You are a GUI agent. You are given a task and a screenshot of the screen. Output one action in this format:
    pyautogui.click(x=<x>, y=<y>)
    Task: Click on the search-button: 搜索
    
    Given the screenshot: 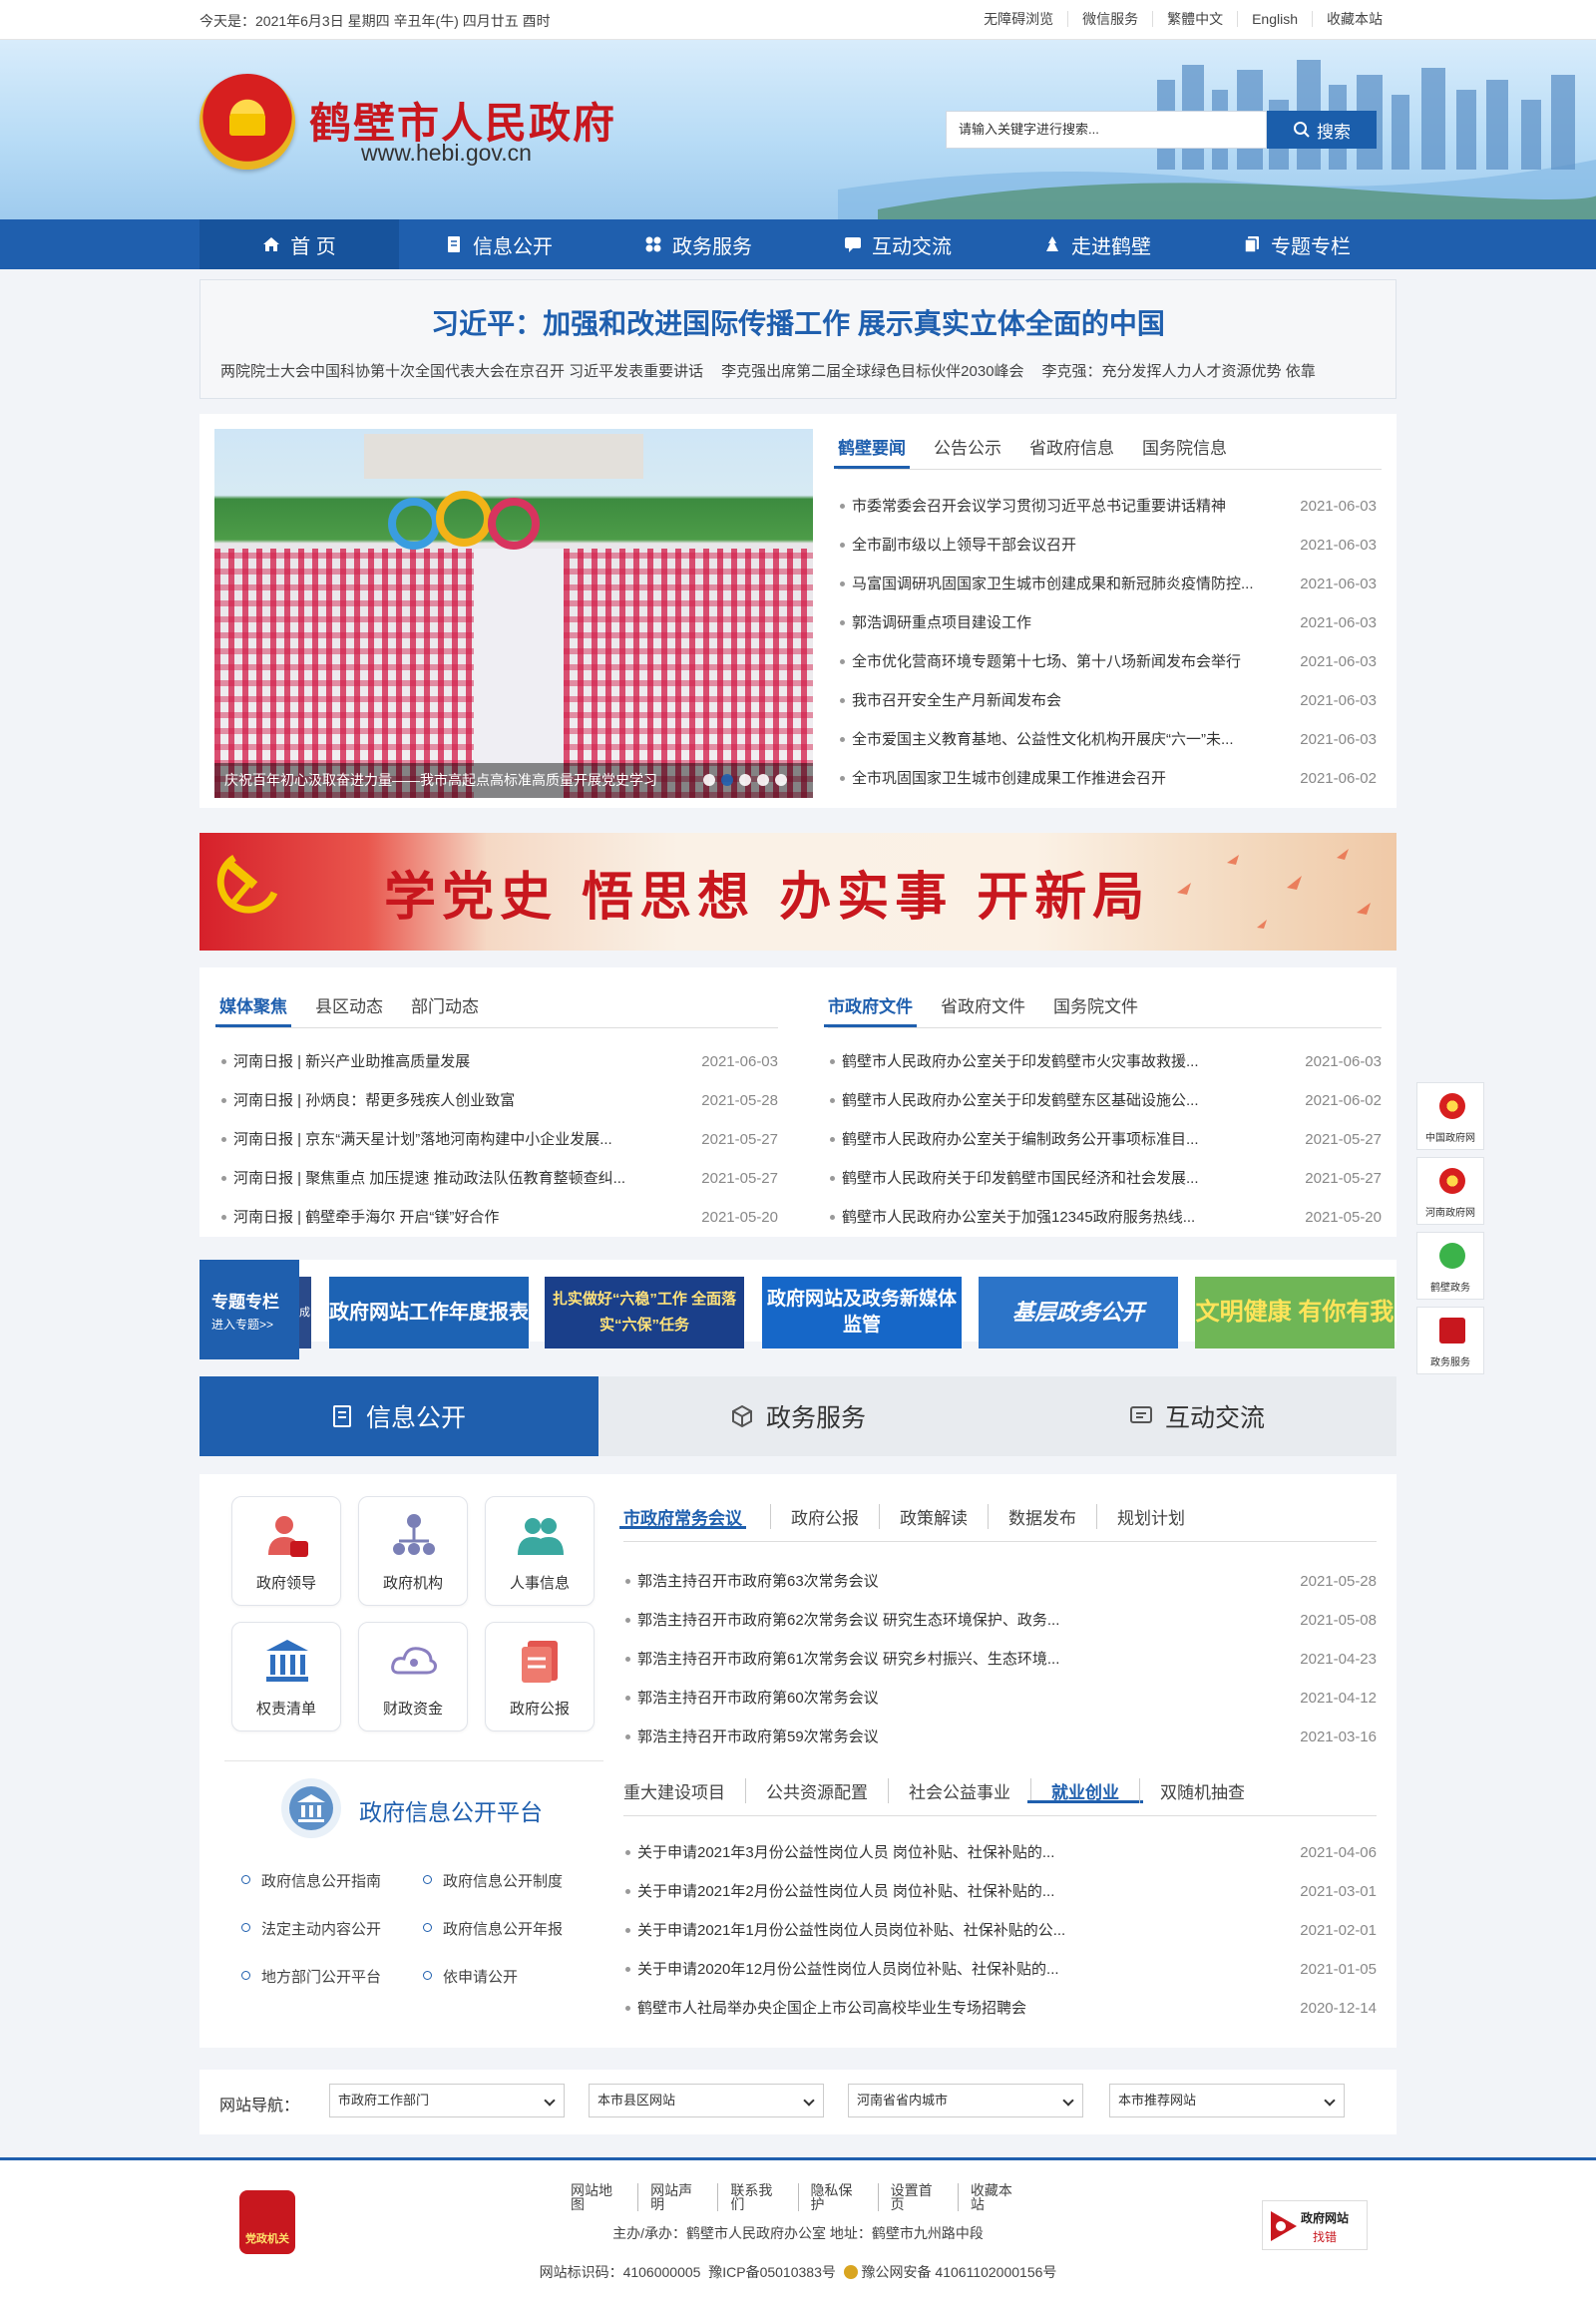 What is the action you would take?
    pyautogui.click(x=1322, y=130)
    